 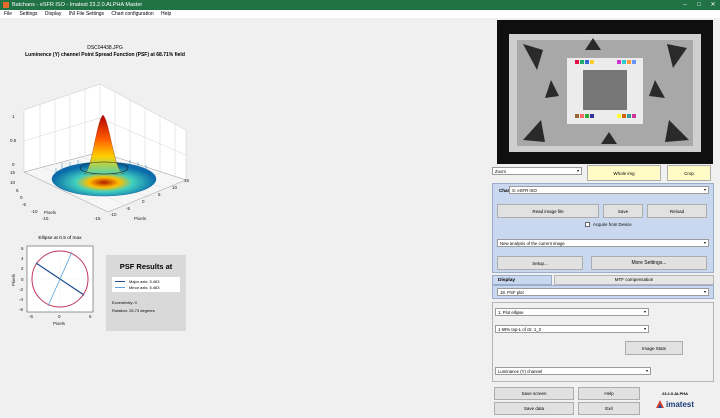 I want to click on minimize-button: –, so click(x=685, y=5).